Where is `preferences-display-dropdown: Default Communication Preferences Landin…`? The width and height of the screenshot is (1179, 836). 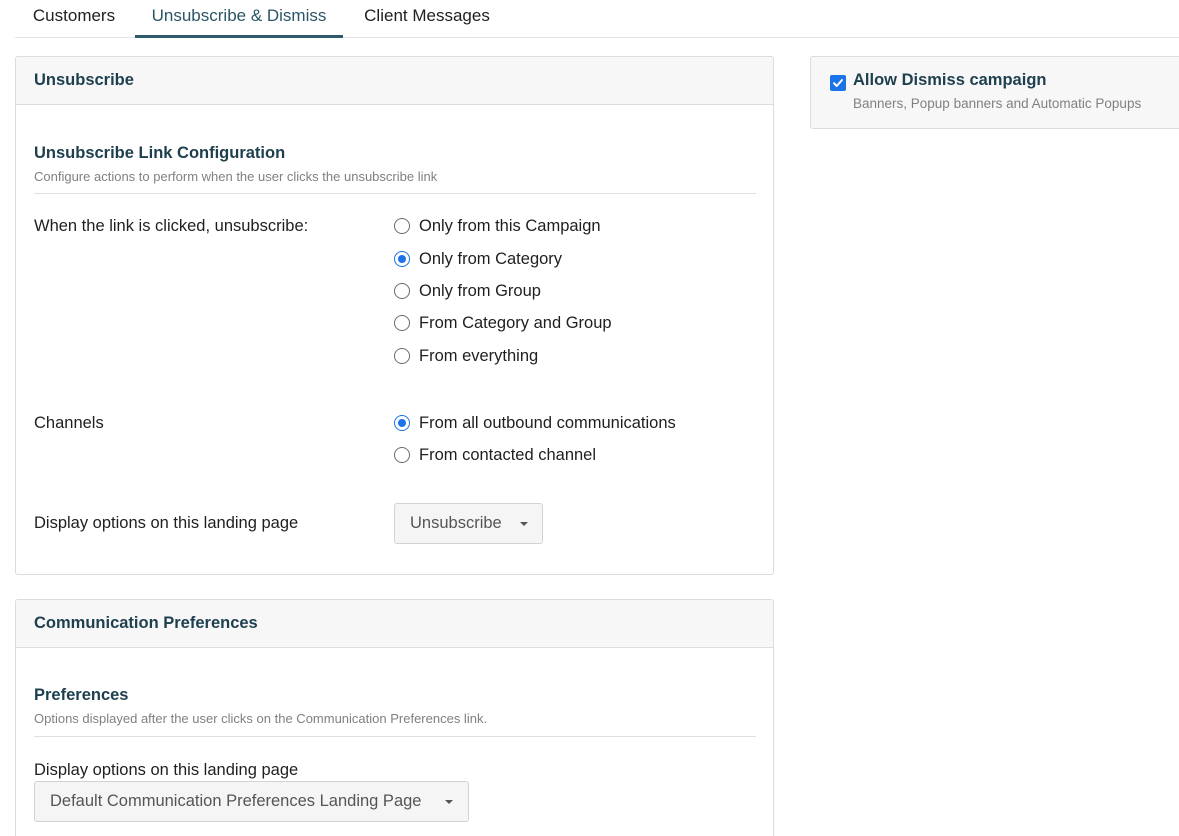 preferences-display-dropdown: Default Communication Preferences Landin… is located at coordinates (251, 801).